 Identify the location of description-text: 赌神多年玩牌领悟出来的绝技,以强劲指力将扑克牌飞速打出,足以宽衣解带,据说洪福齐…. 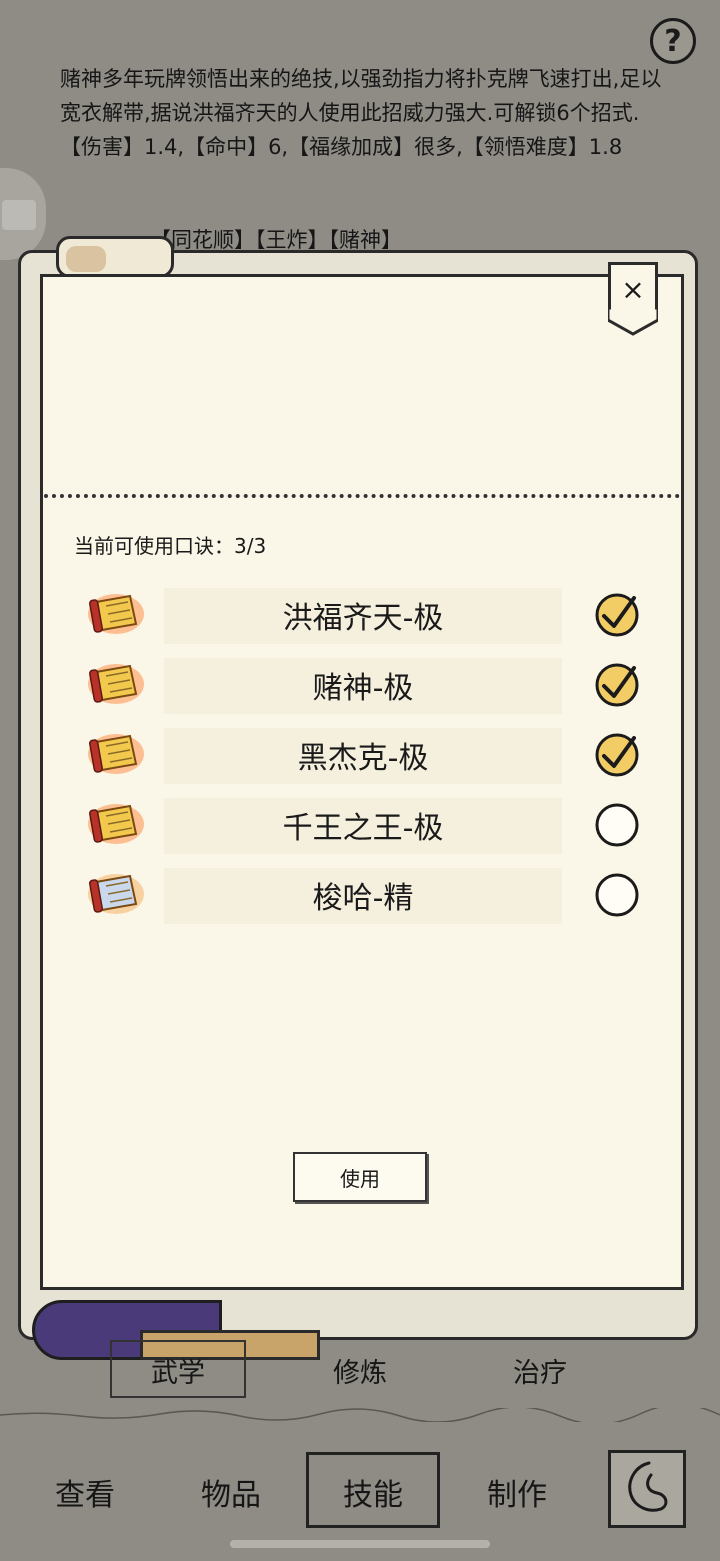
(361, 96).